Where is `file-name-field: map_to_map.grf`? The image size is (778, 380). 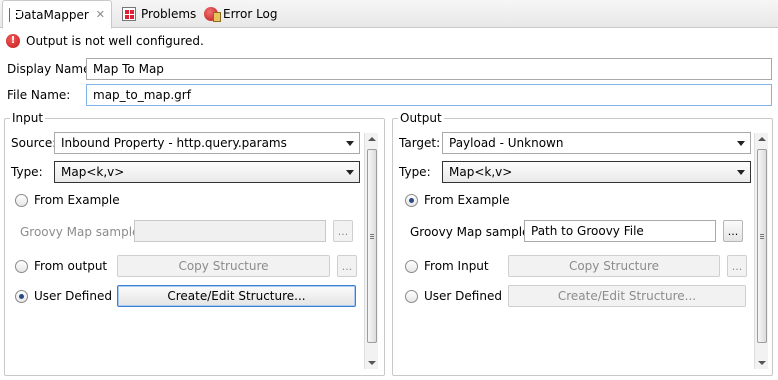
file-name-field: map_to_map.grf is located at coordinates (429, 95).